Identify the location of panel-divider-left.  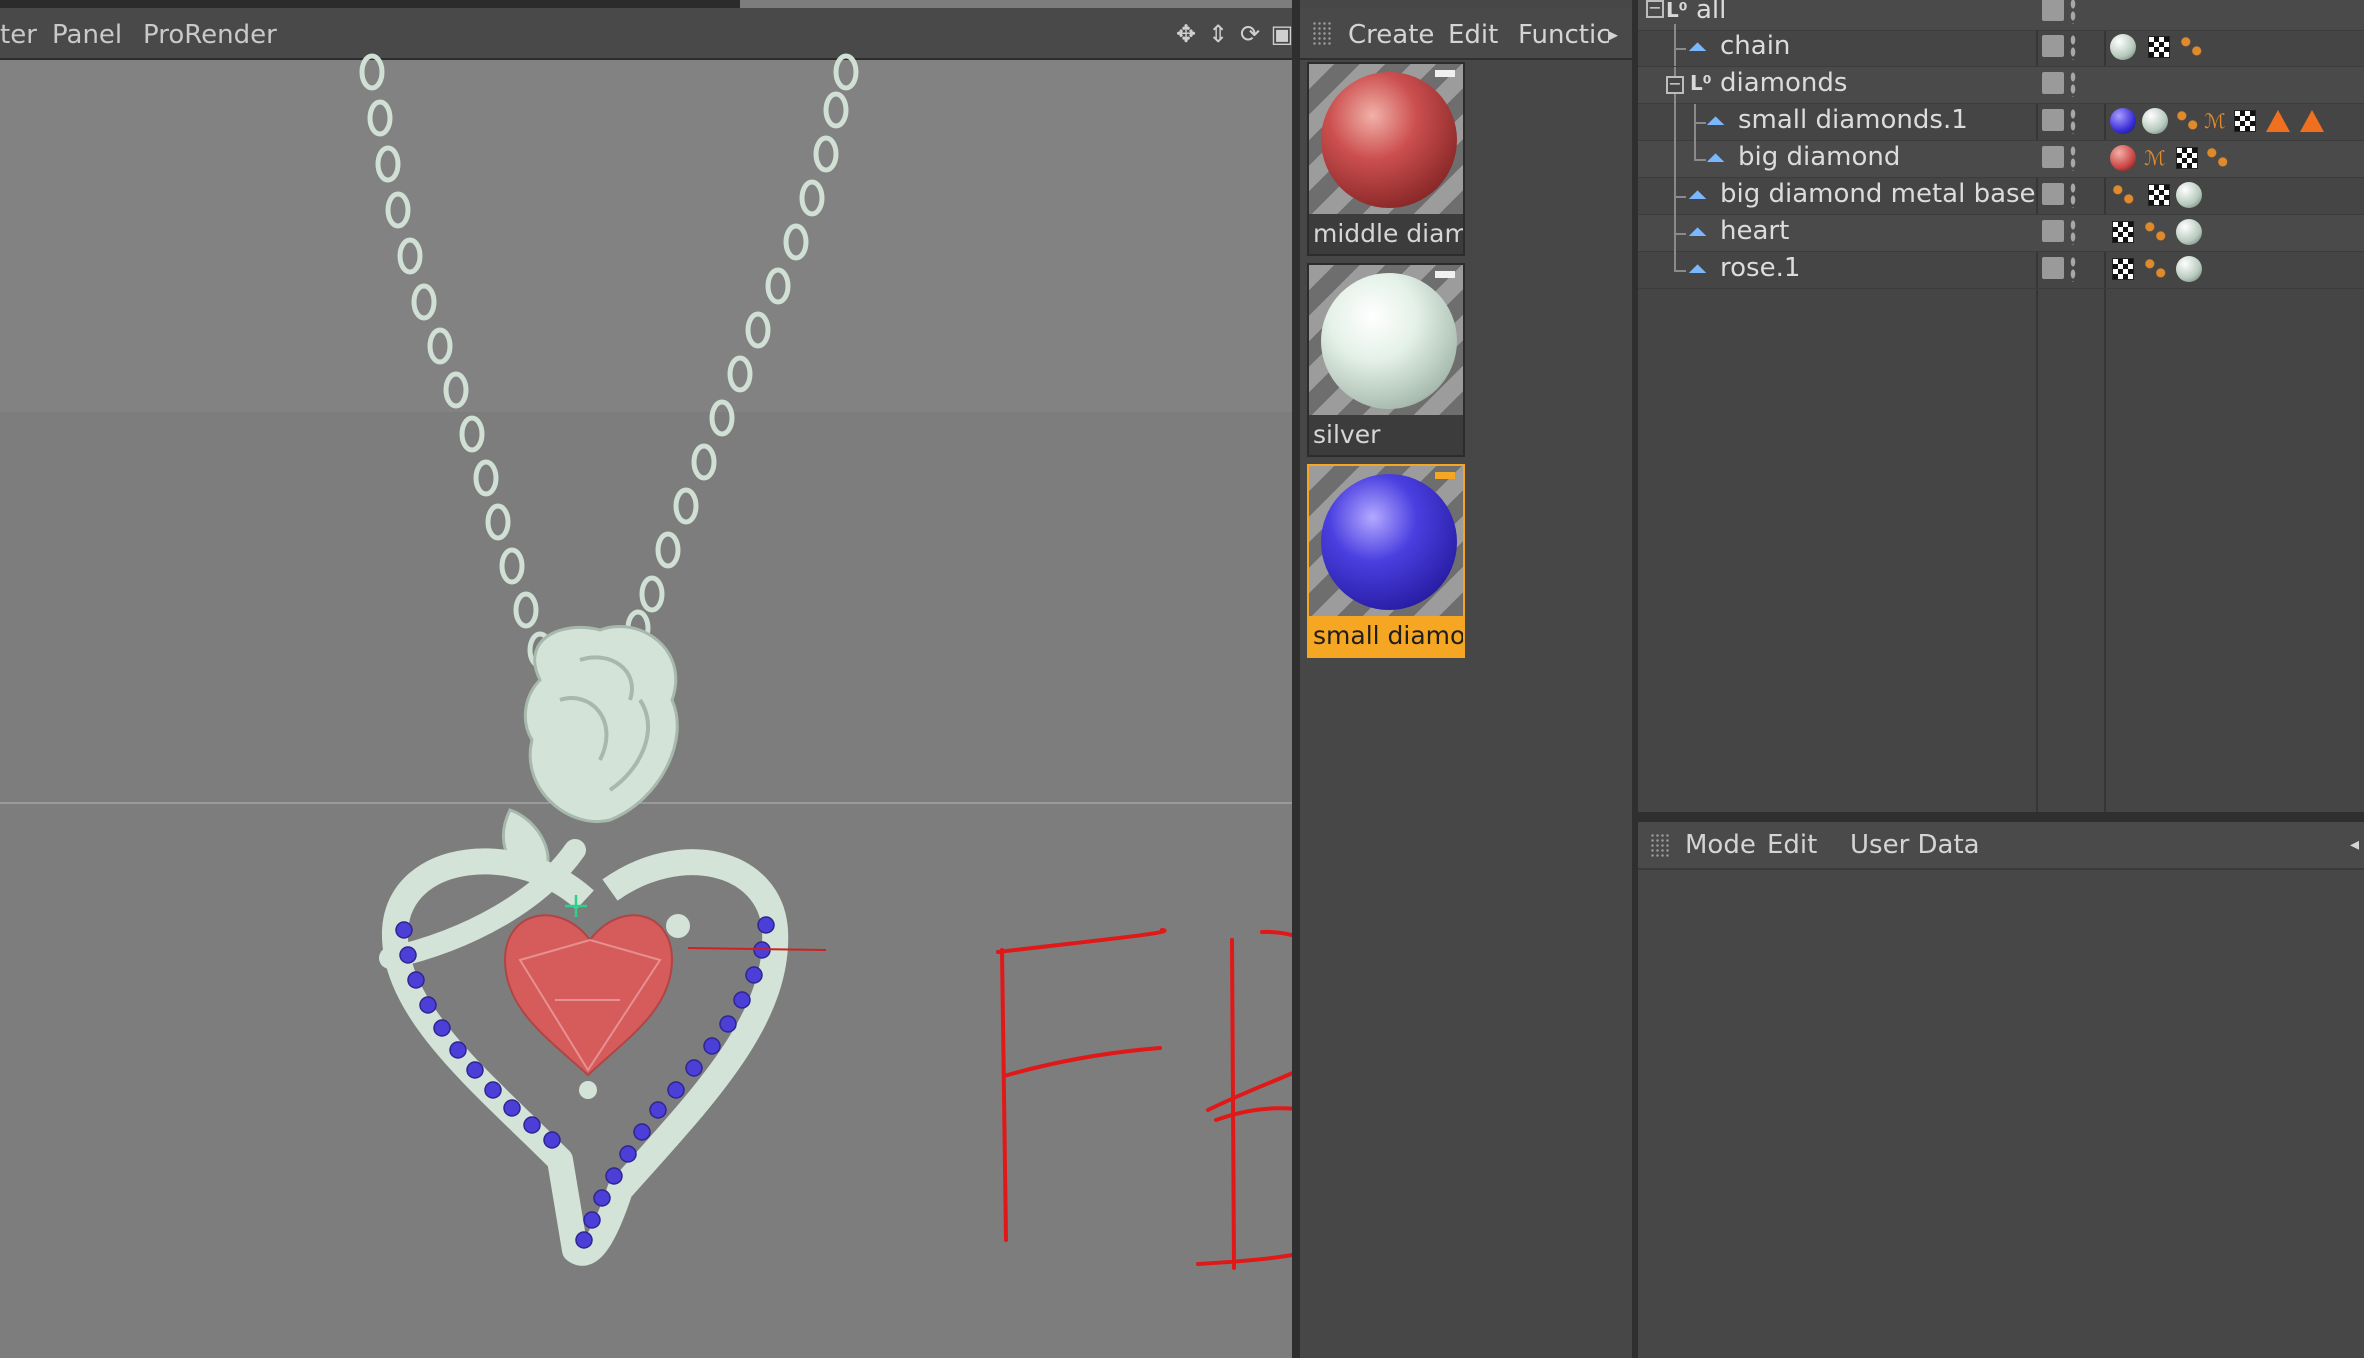
(1296, 679).